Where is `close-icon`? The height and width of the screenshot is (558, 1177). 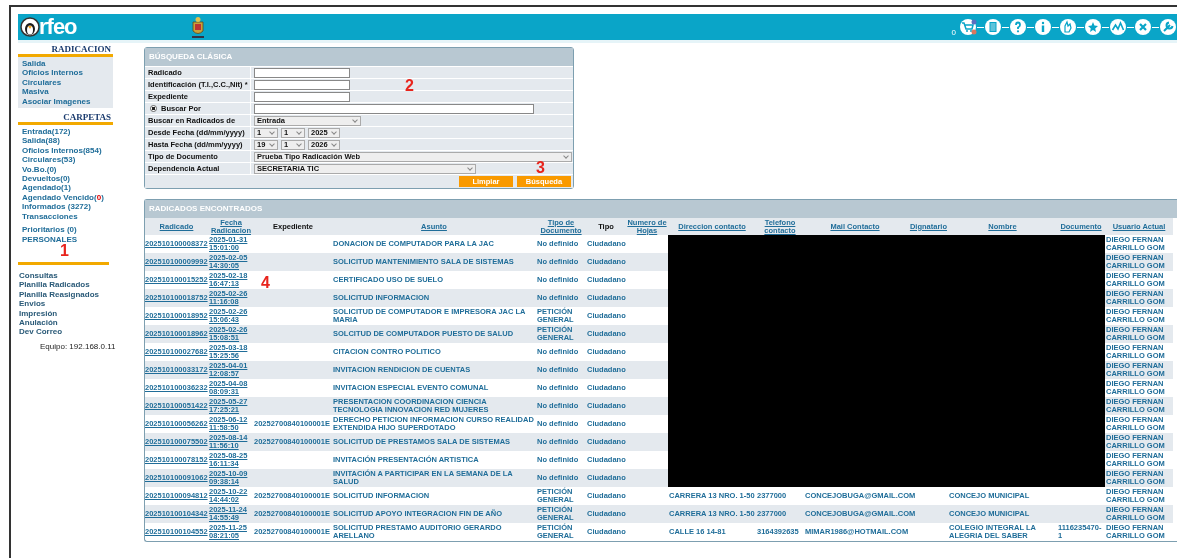
close-icon is located at coordinates (1143, 27).